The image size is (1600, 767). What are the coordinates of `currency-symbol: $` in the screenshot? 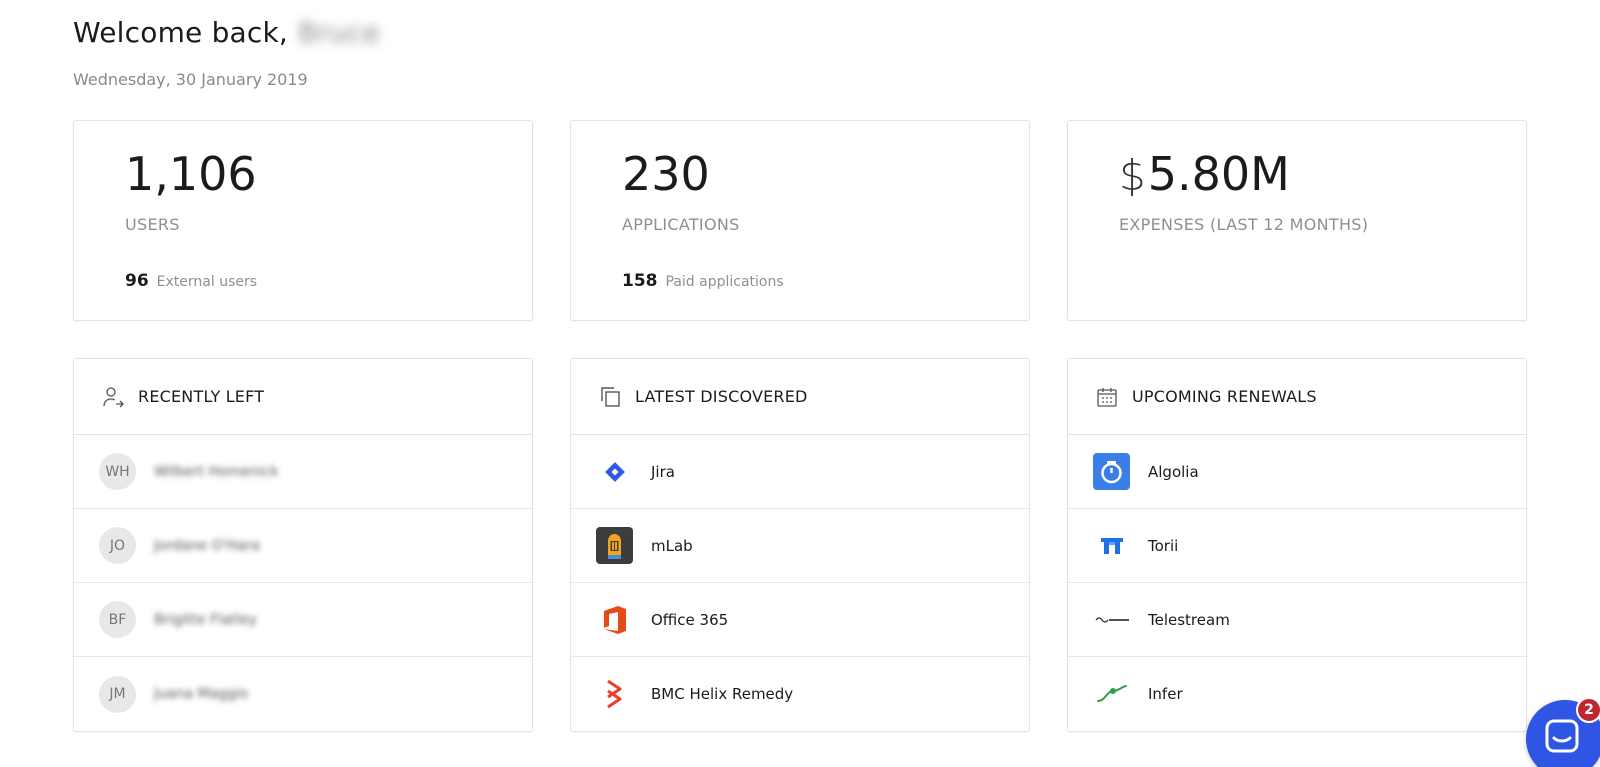 It's located at (1132, 175).